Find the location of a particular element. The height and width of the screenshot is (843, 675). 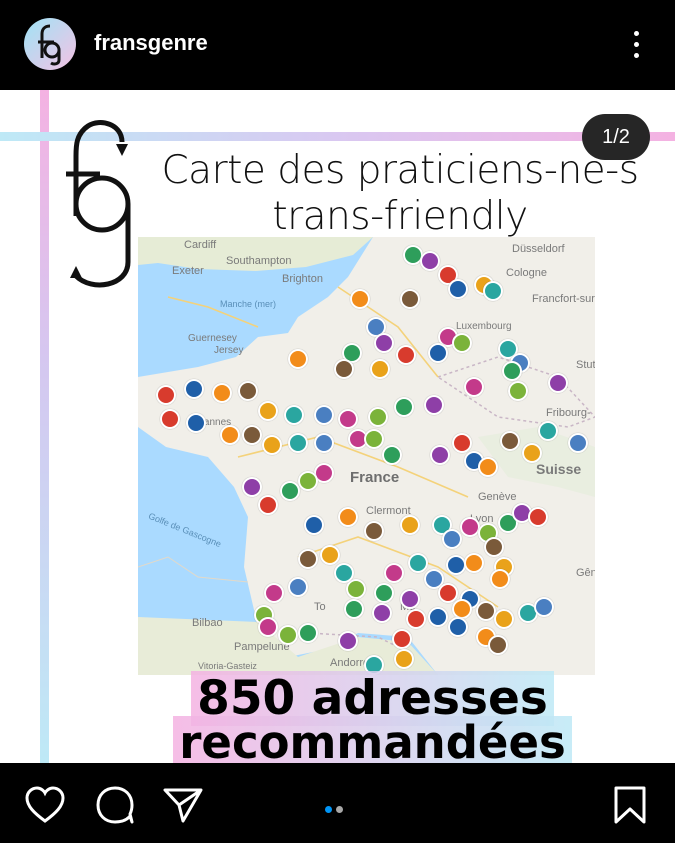

save-button is located at coordinates (632, 805).